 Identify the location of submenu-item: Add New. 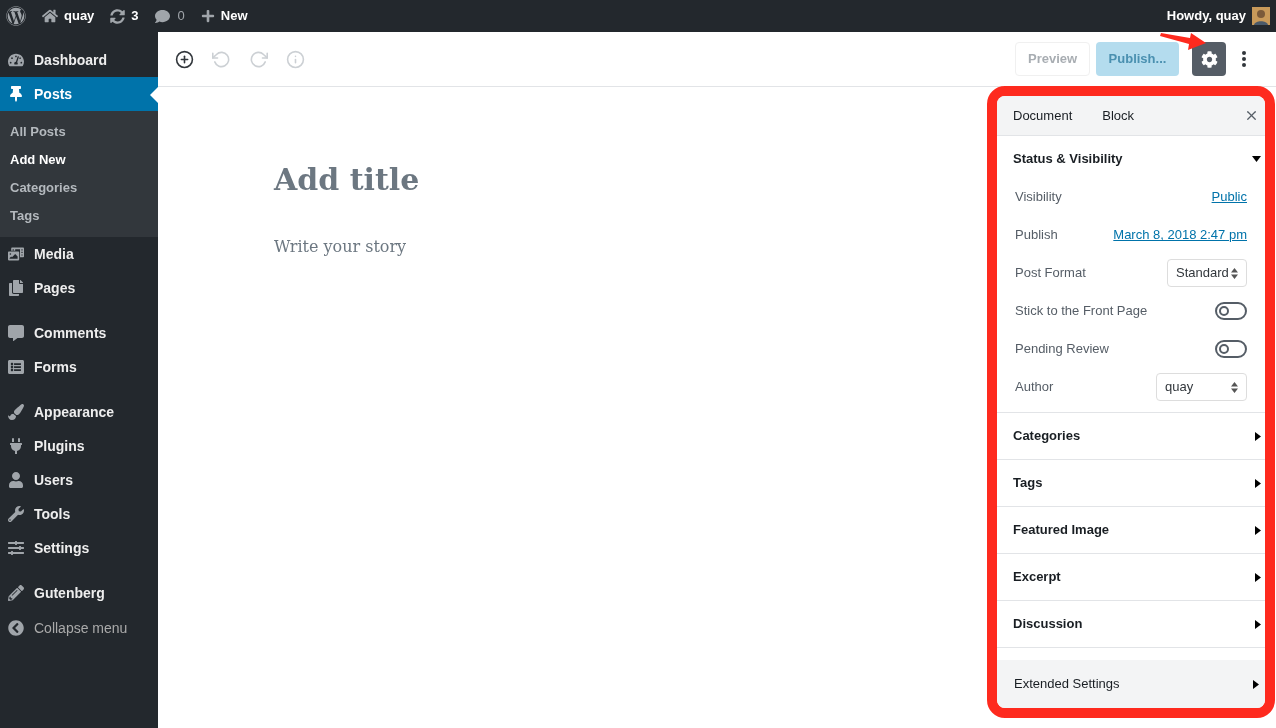
(79, 160).